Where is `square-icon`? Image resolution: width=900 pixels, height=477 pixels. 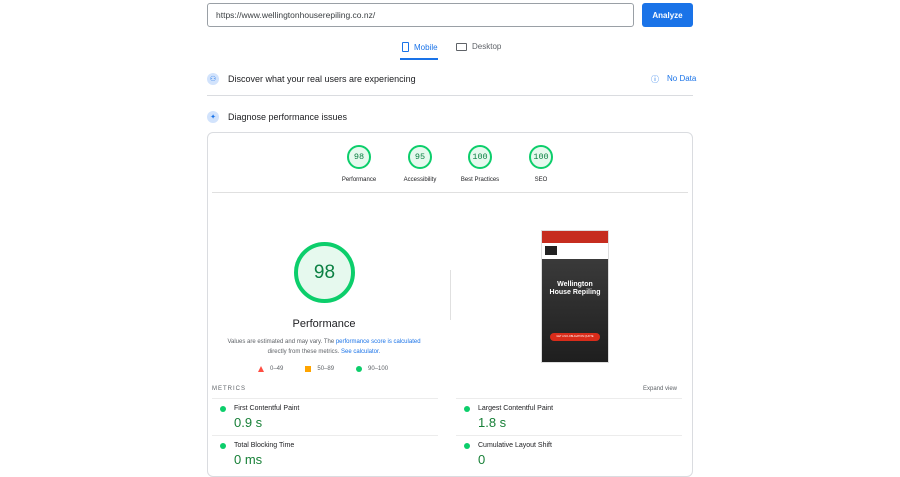
square-icon is located at coordinates (308, 369).